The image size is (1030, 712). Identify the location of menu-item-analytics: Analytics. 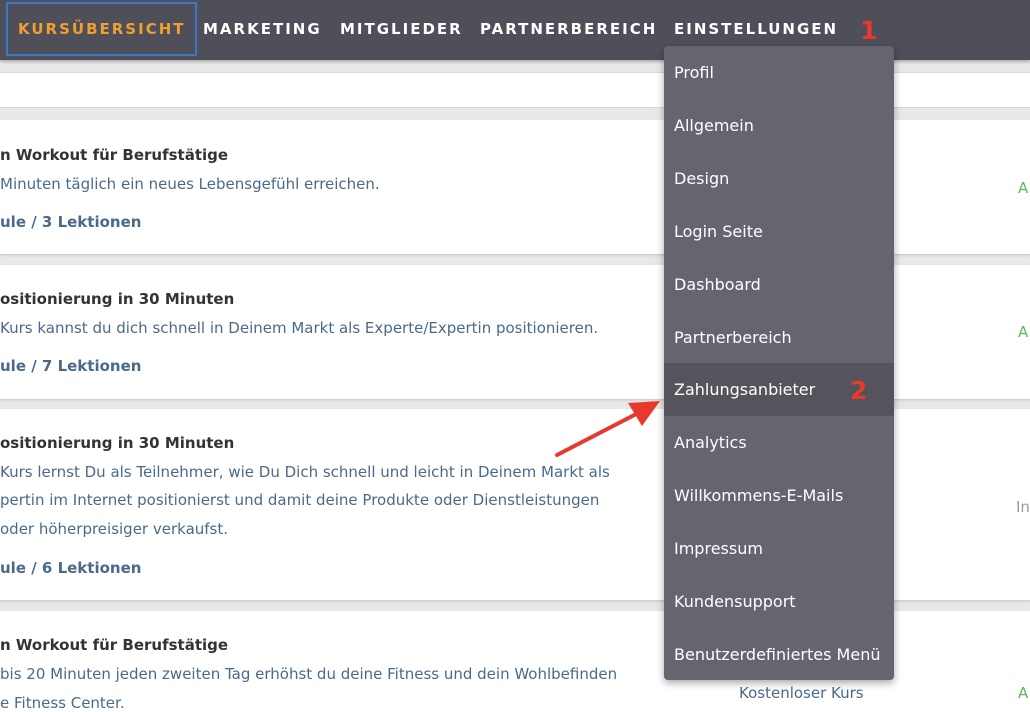
(779, 442).